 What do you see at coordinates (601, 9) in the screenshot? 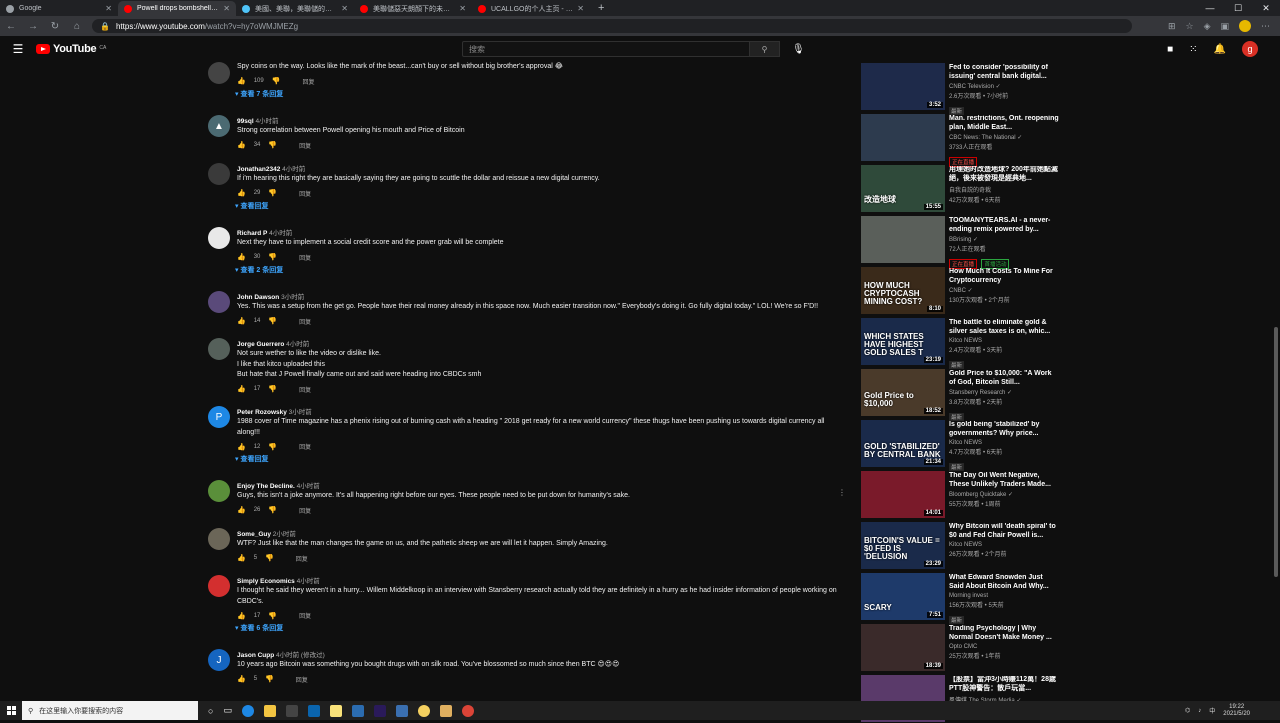
I see `new-tab-button: +` at bounding box center [601, 9].